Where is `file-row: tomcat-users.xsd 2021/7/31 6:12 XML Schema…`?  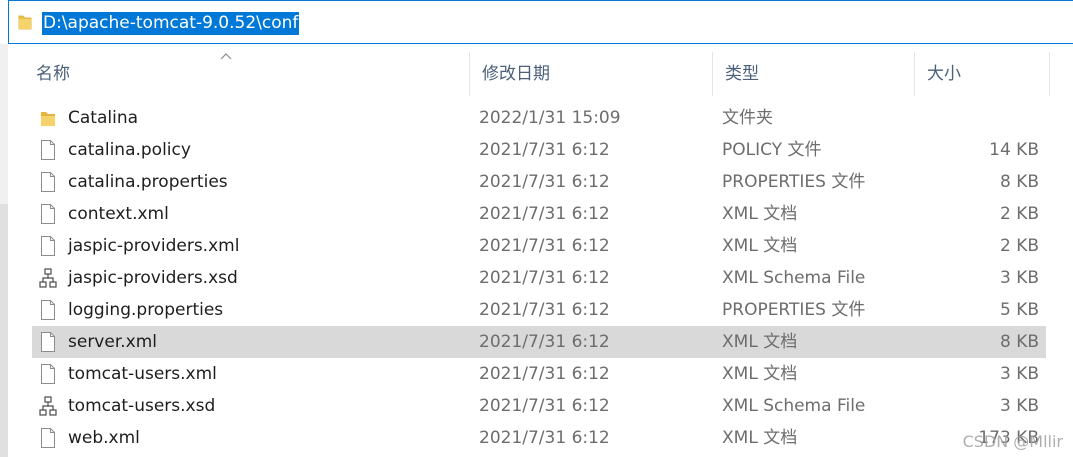
file-row: tomcat-users.xsd 2021/7/31 6:12 XML Schema… is located at coordinates (539, 406).